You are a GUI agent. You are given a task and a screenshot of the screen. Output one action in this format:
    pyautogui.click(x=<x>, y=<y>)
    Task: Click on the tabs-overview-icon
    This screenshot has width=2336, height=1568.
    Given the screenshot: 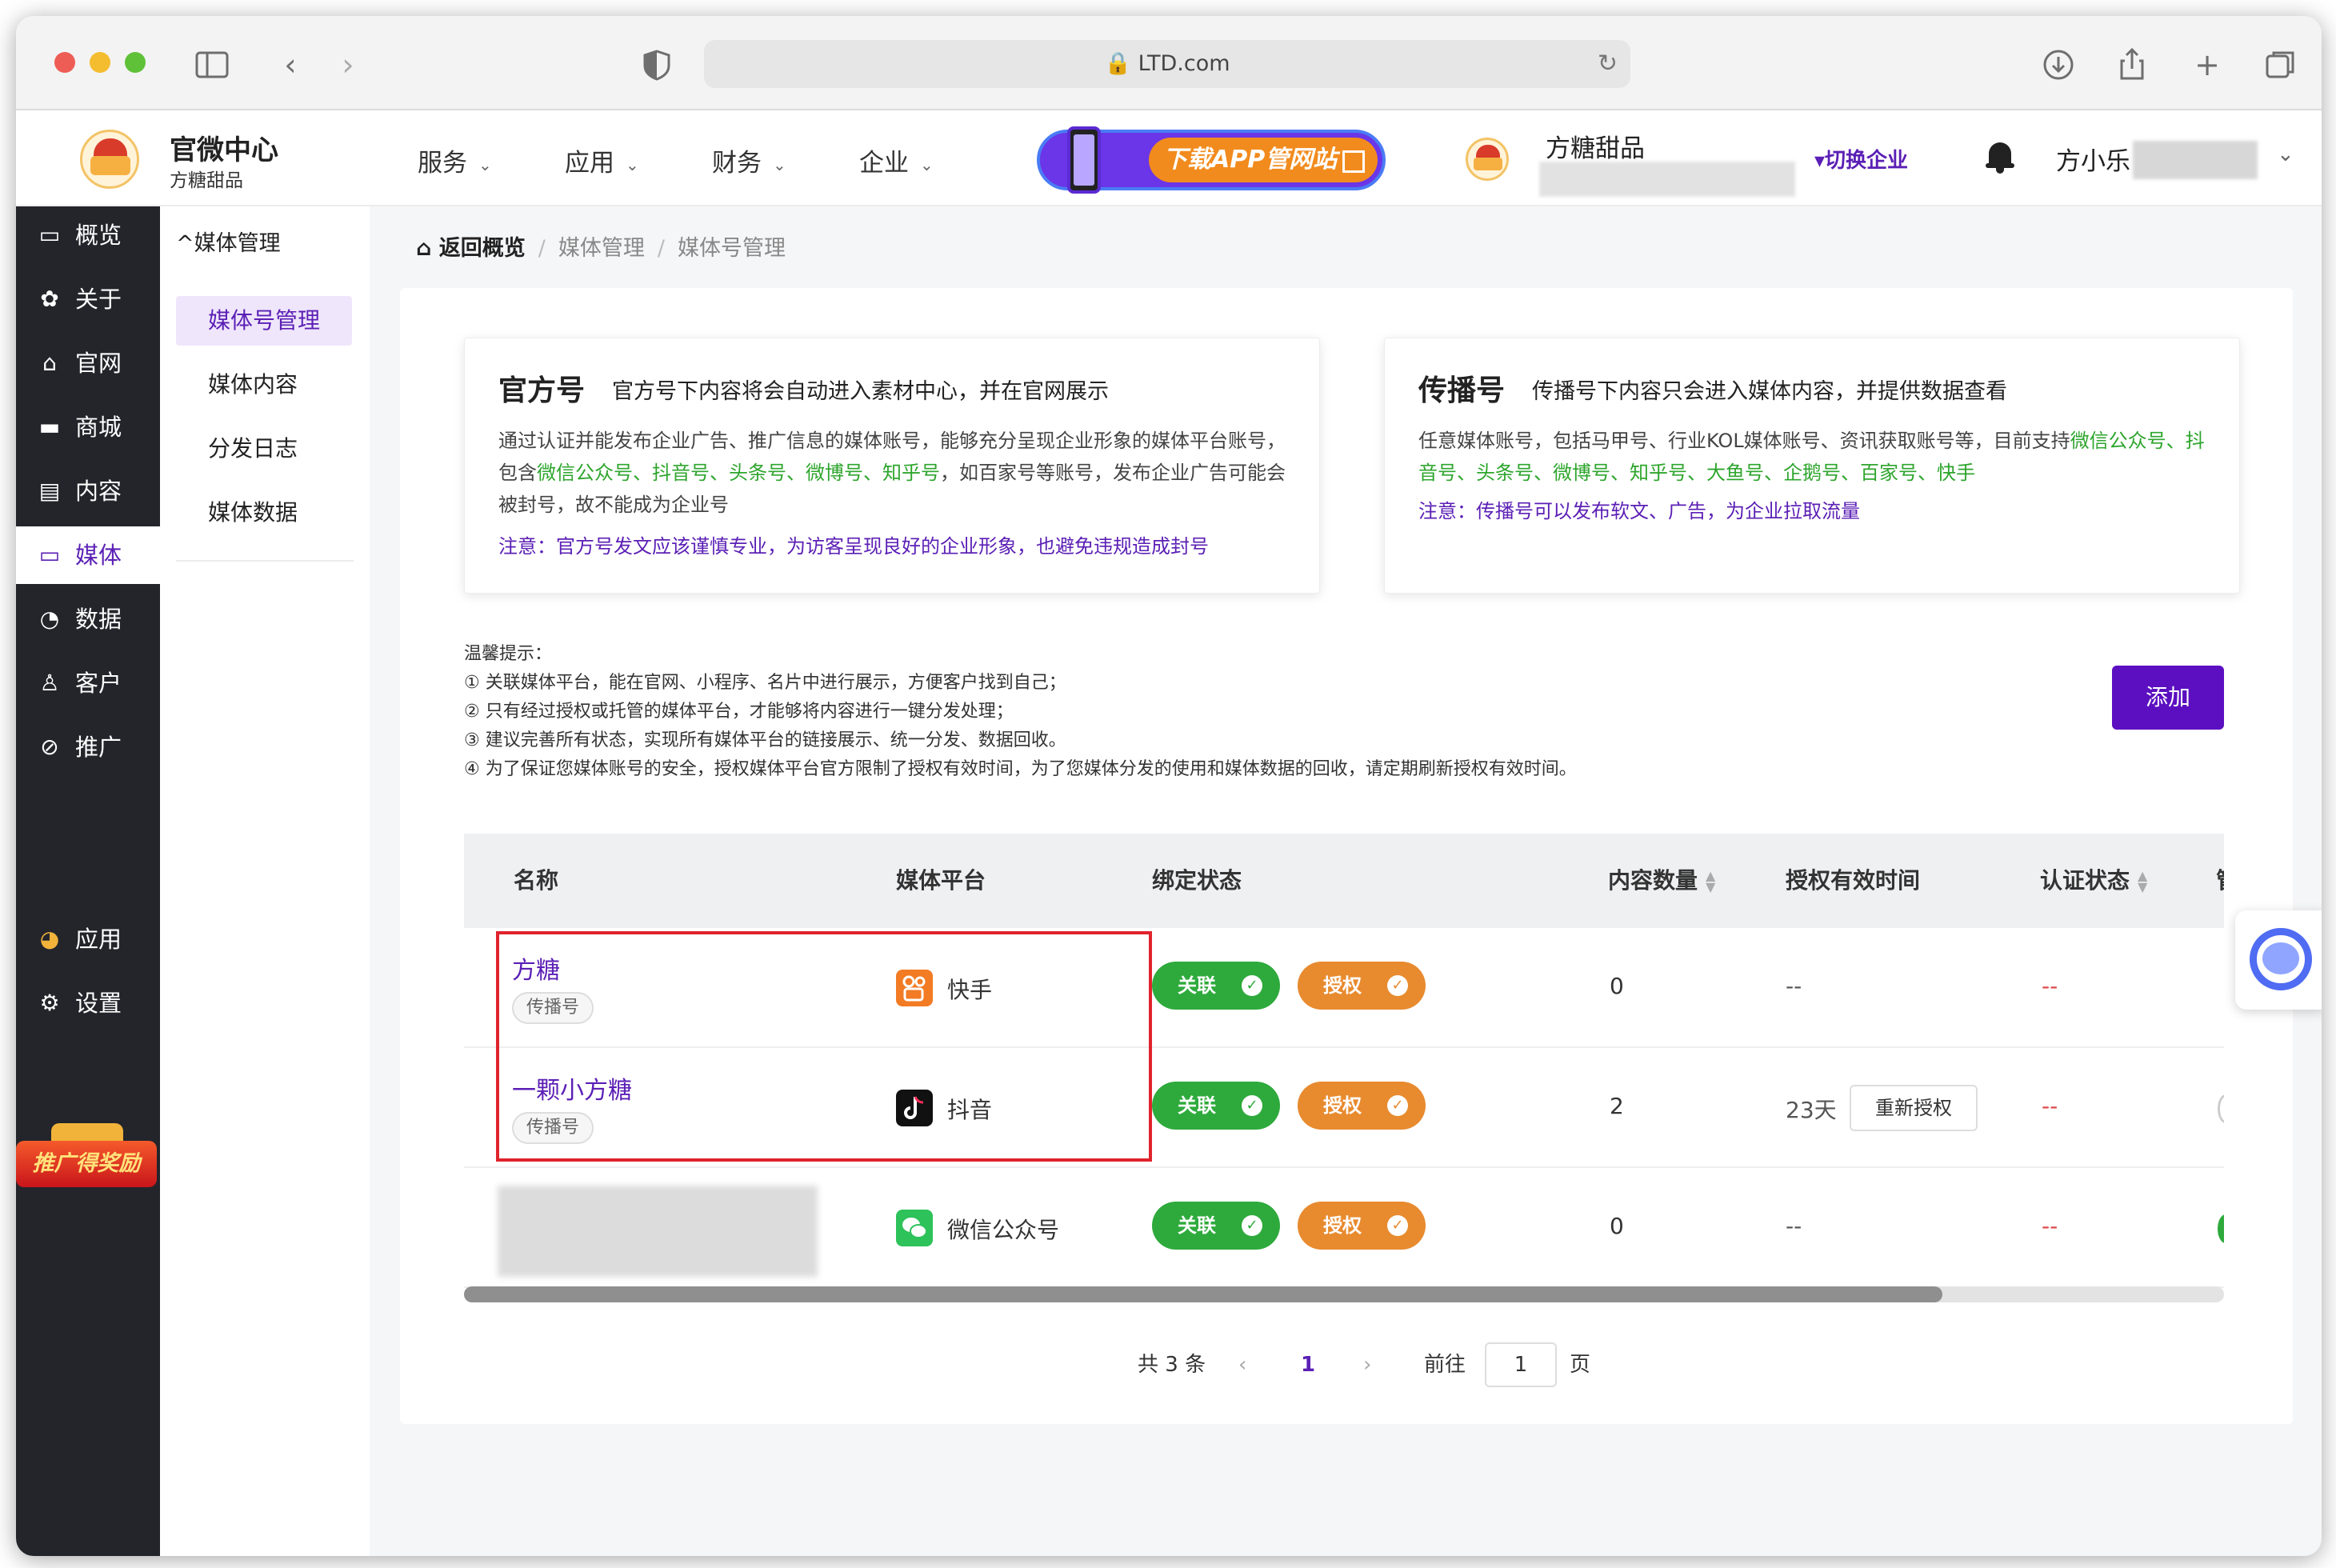 What is the action you would take?
    pyautogui.click(x=2280, y=64)
    